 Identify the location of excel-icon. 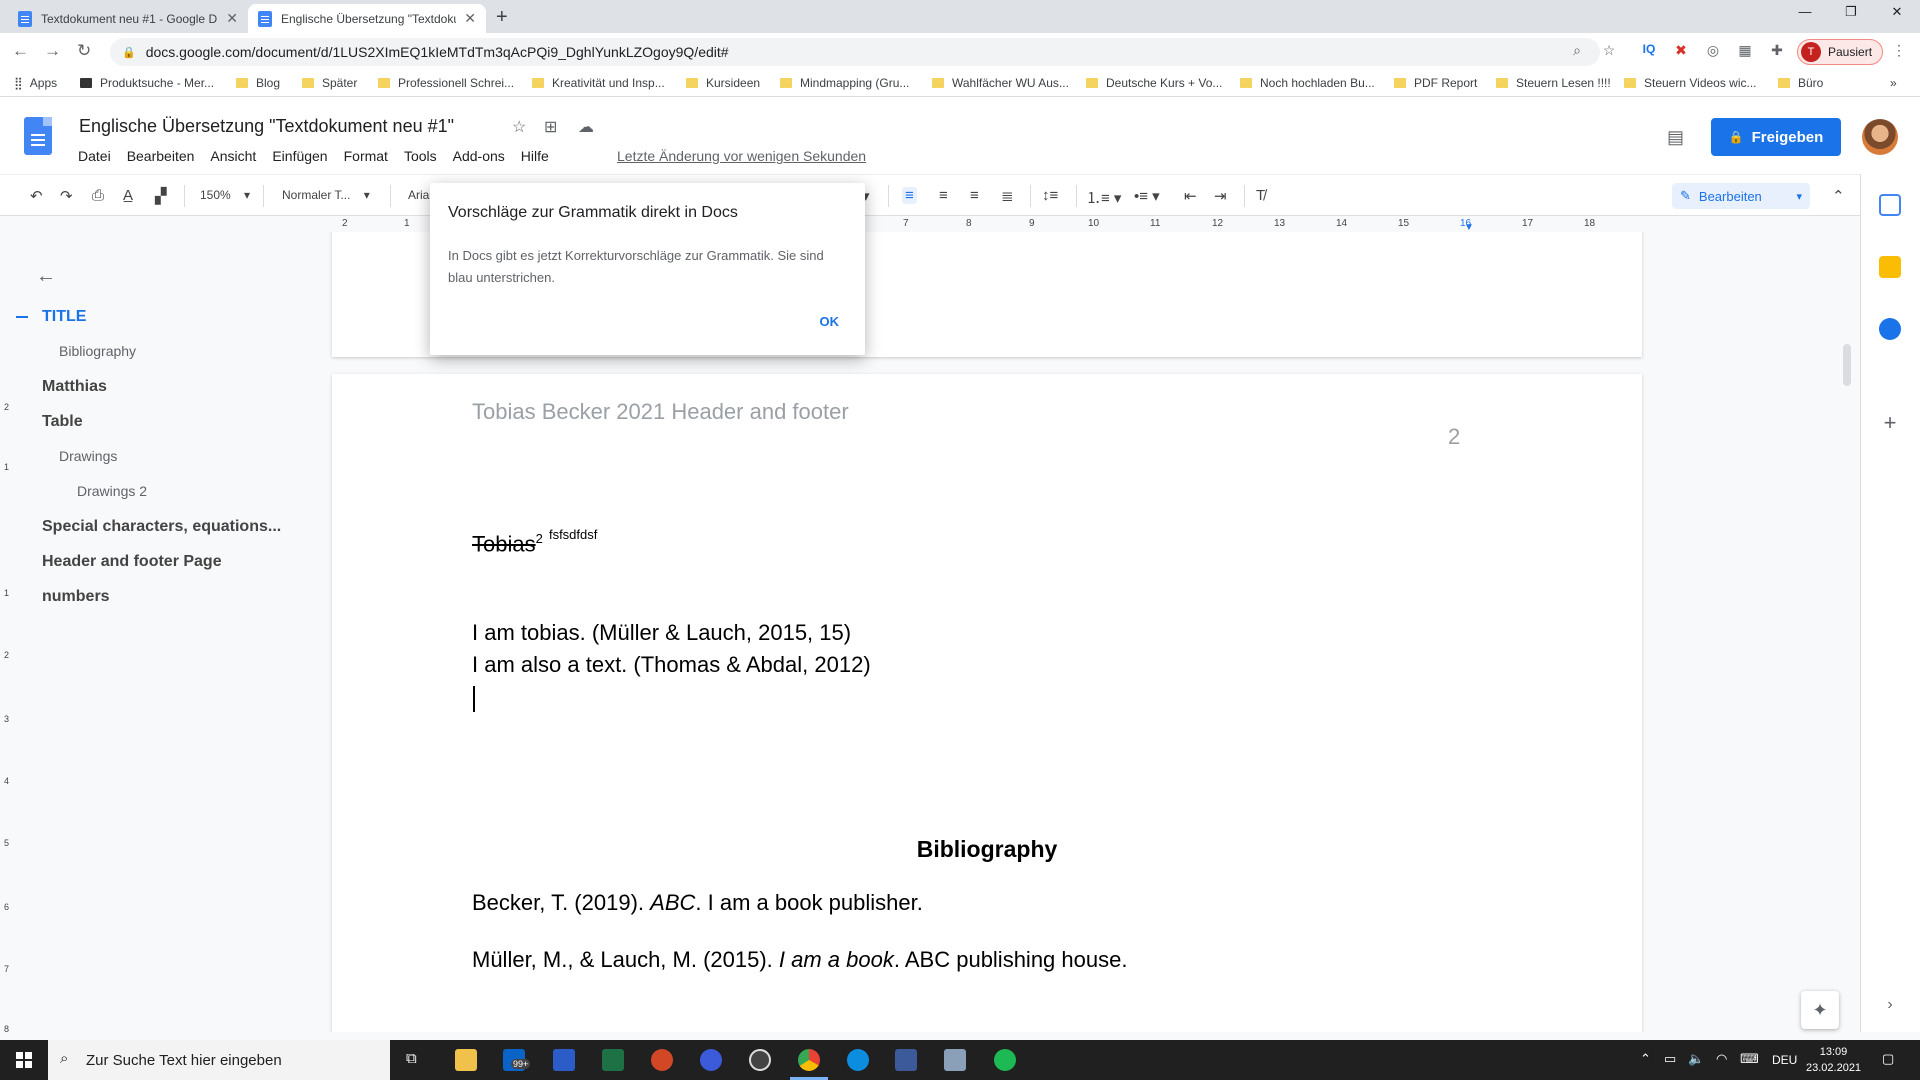
(613, 1060).